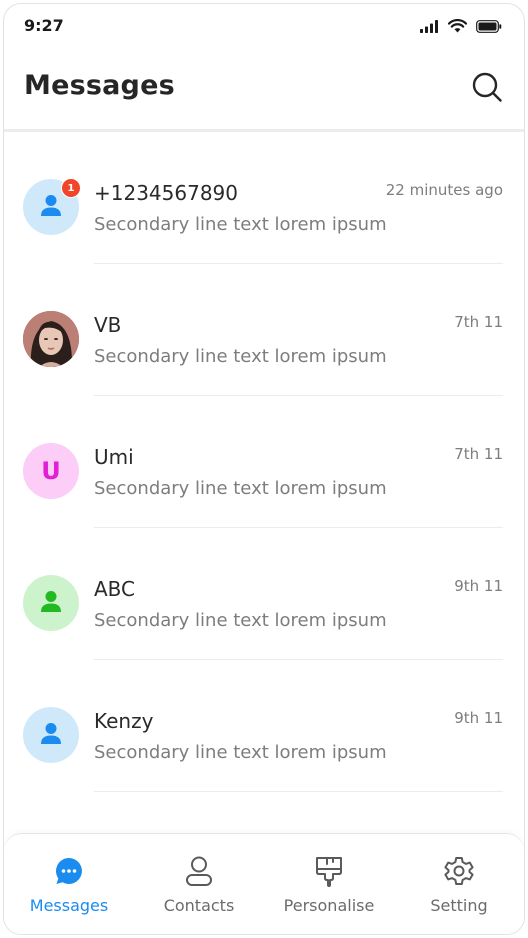  I want to click on user-icon, so click(199, 871).